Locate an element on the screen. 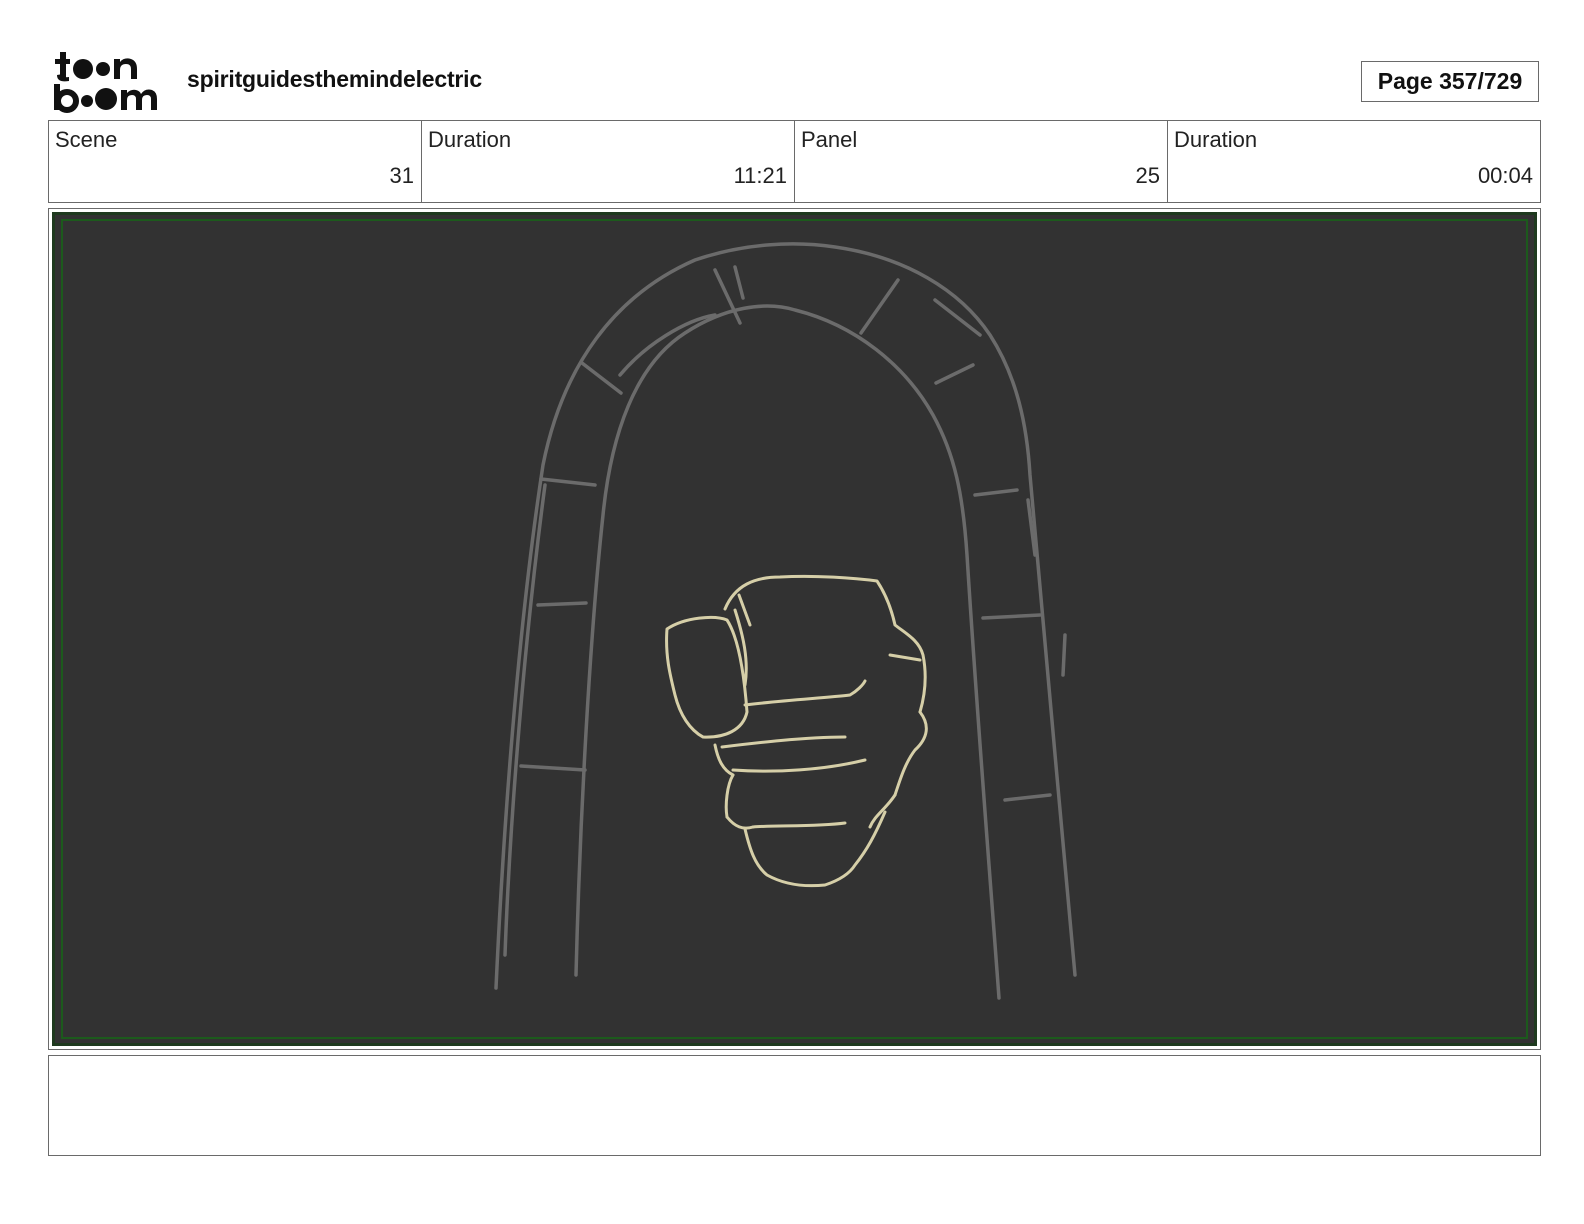  project-title: spiritguidesthemindelectric is located at coordinates (334, 79).